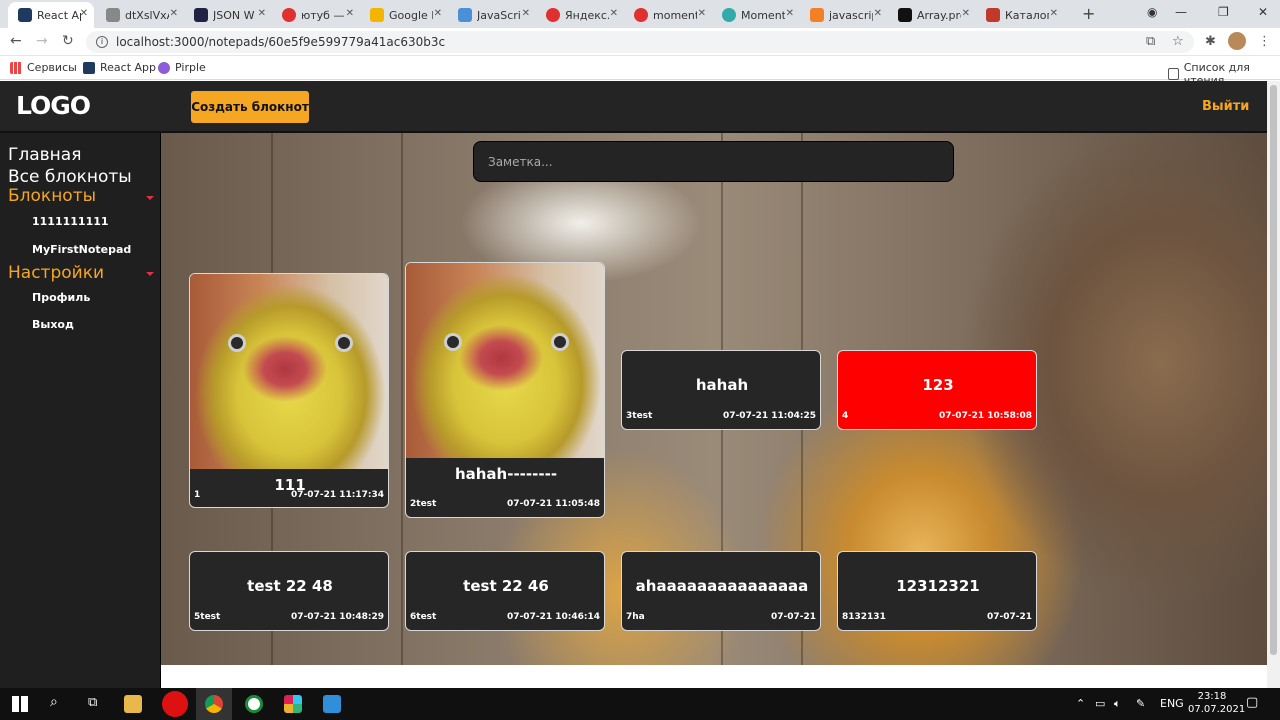  Describe the element at coordinates (668, 15) in the screenshot. I see `tab-item: moment ✕` at that location.